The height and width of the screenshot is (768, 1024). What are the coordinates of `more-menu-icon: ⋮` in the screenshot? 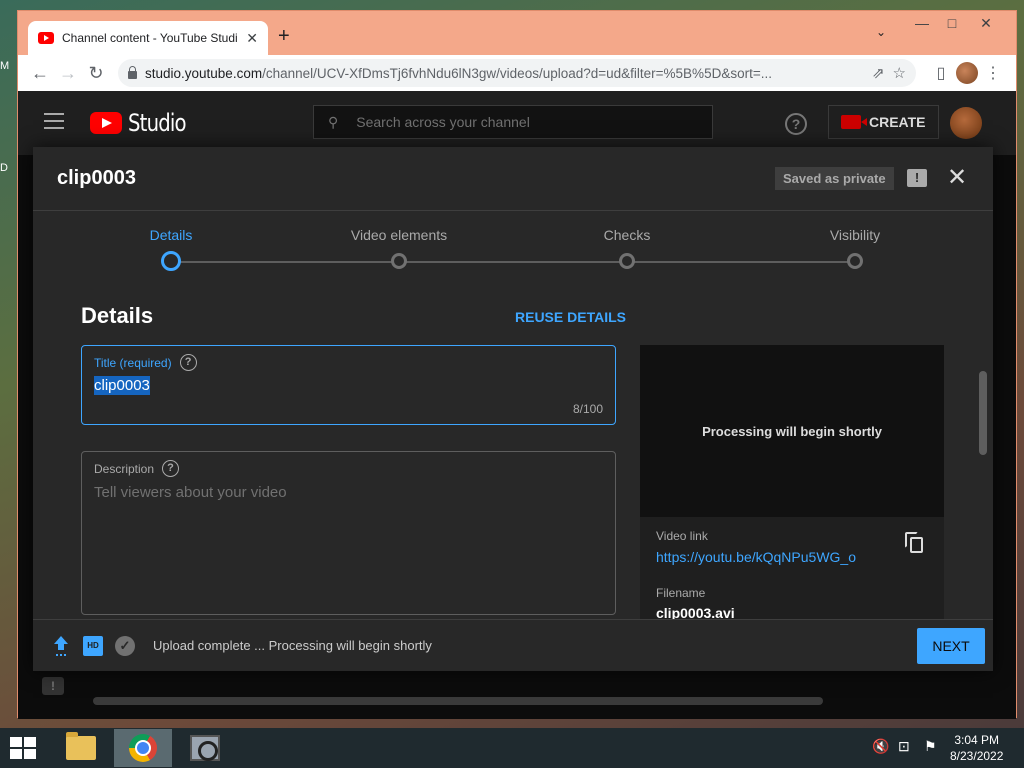 It's located at (993, 73).